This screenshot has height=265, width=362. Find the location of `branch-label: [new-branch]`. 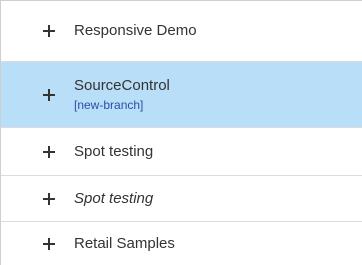

branch-label: [new-branch] is located at coordinates (109, 104).